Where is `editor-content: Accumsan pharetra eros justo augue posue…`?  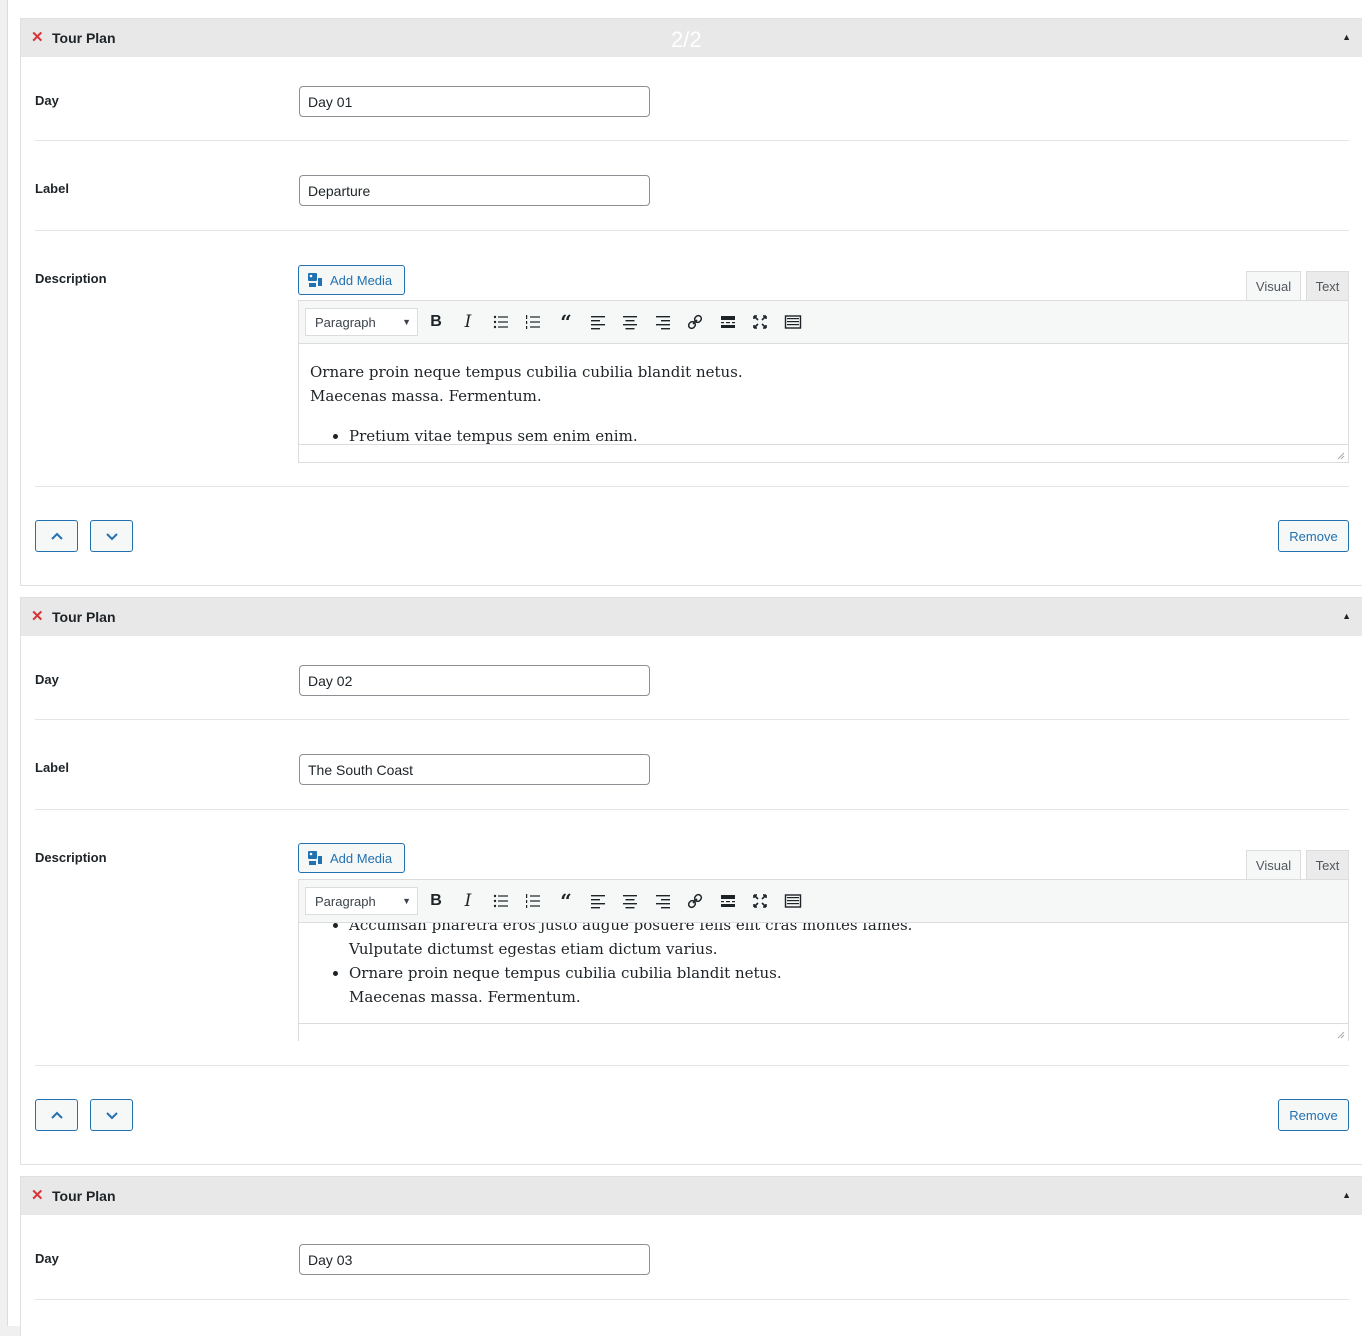 editor-content: Accumsan pharetra eros justo augue posue… is located at coordinates (823, 973).